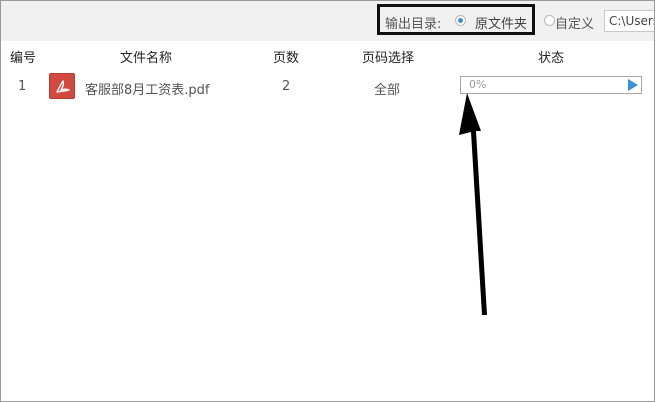 The image size is (655, 402). I want to click on page-selection: 全部, so click(387, 88).